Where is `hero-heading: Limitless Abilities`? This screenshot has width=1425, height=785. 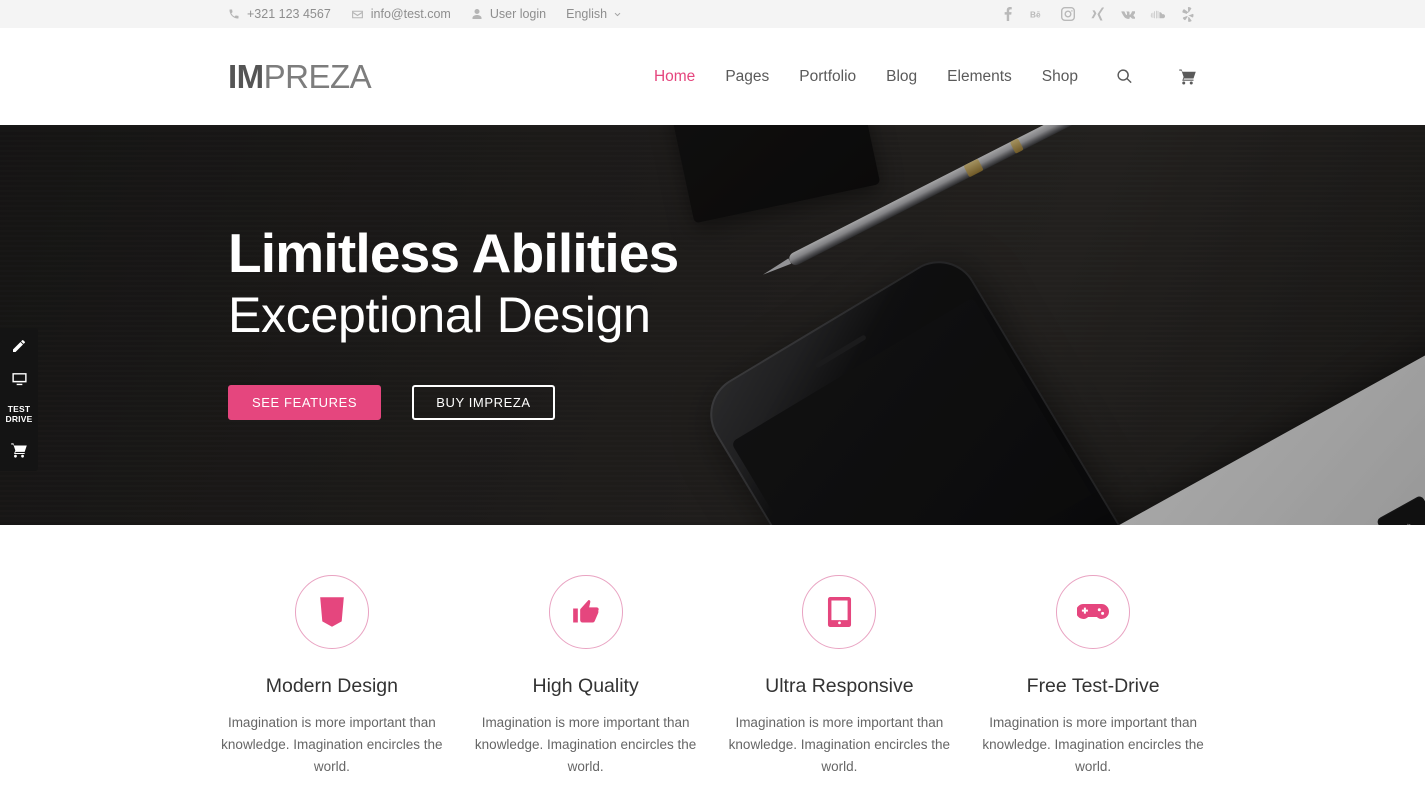
hero-heading: Limitless Abilities is located at coordinates (453, 252).